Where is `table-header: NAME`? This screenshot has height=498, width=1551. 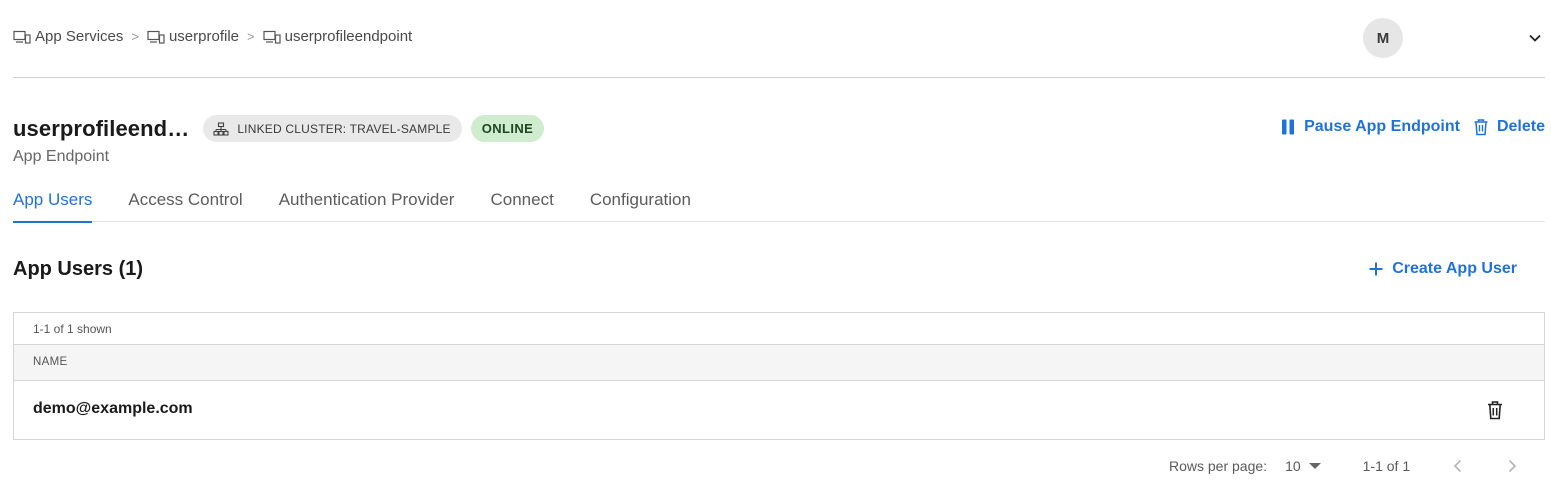 table-header: NAME is located at coordinates (779, 363).